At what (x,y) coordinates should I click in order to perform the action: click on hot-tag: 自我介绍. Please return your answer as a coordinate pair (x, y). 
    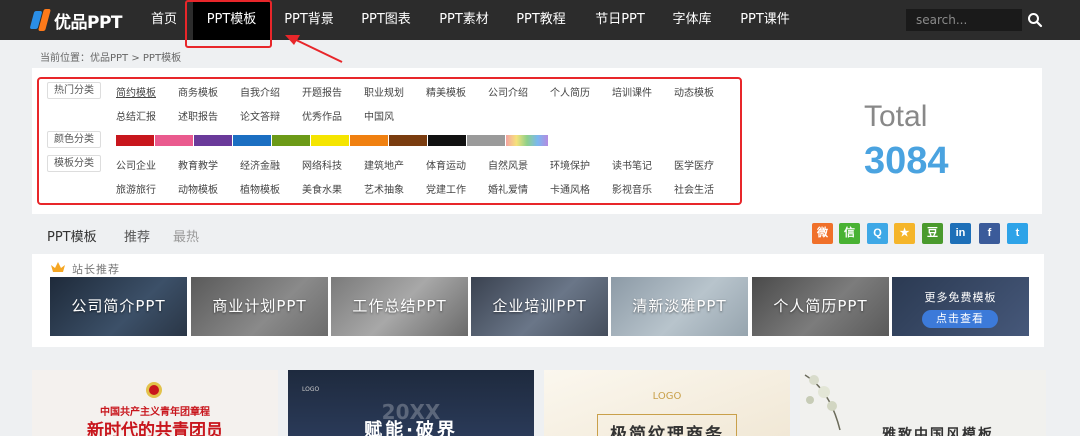
    Looking at the image, I should click on (260, 91).